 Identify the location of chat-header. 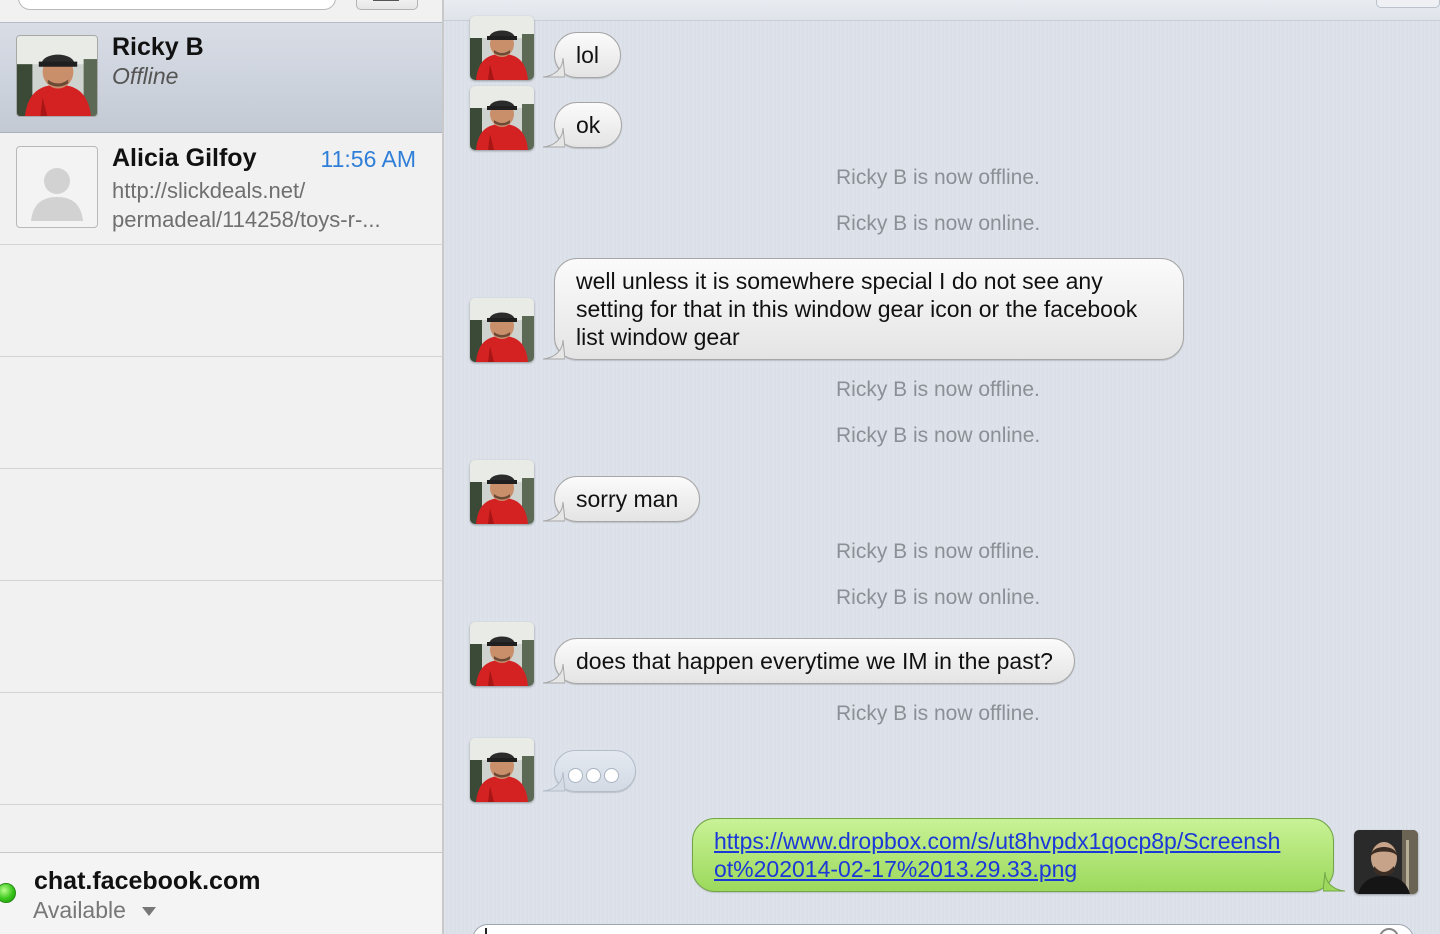
(942, 10).